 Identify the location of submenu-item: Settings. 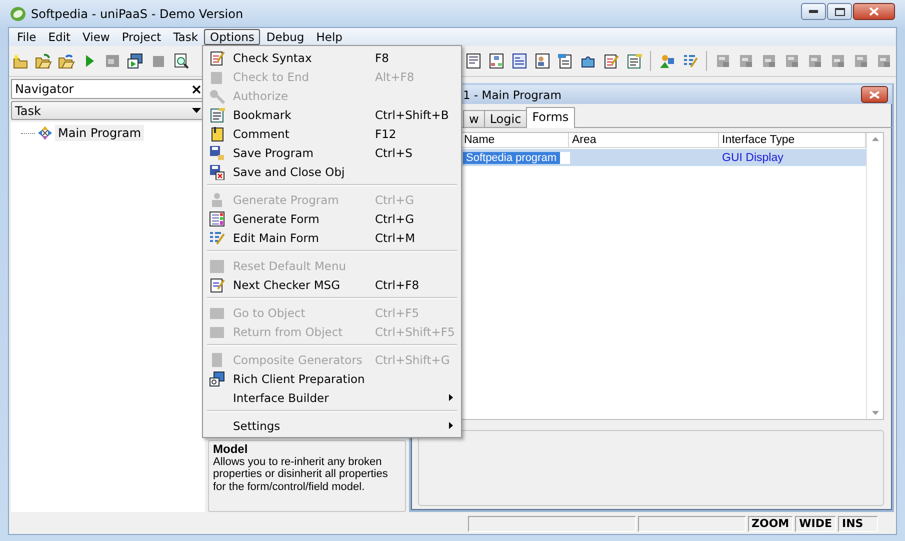
(332, 425).